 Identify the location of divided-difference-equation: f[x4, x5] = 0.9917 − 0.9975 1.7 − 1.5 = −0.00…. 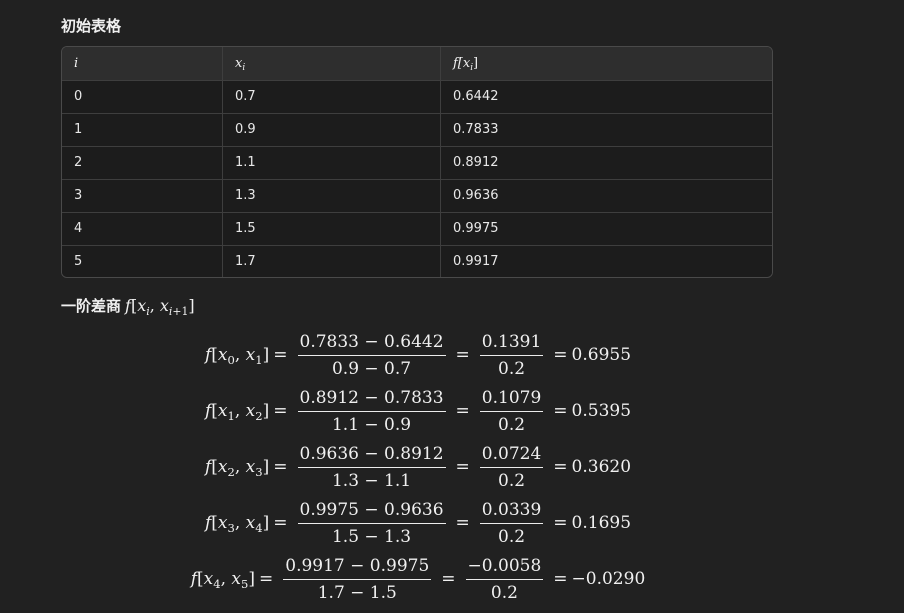
(418, 579).